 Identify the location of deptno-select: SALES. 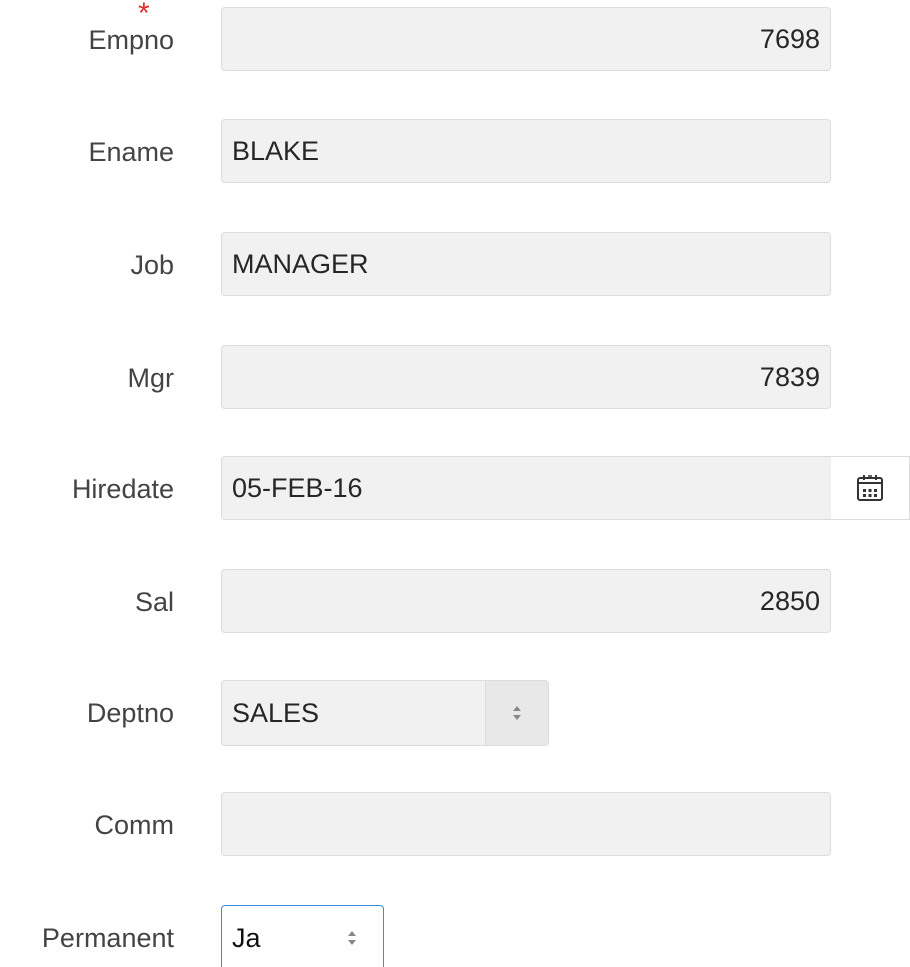
(385, 713).